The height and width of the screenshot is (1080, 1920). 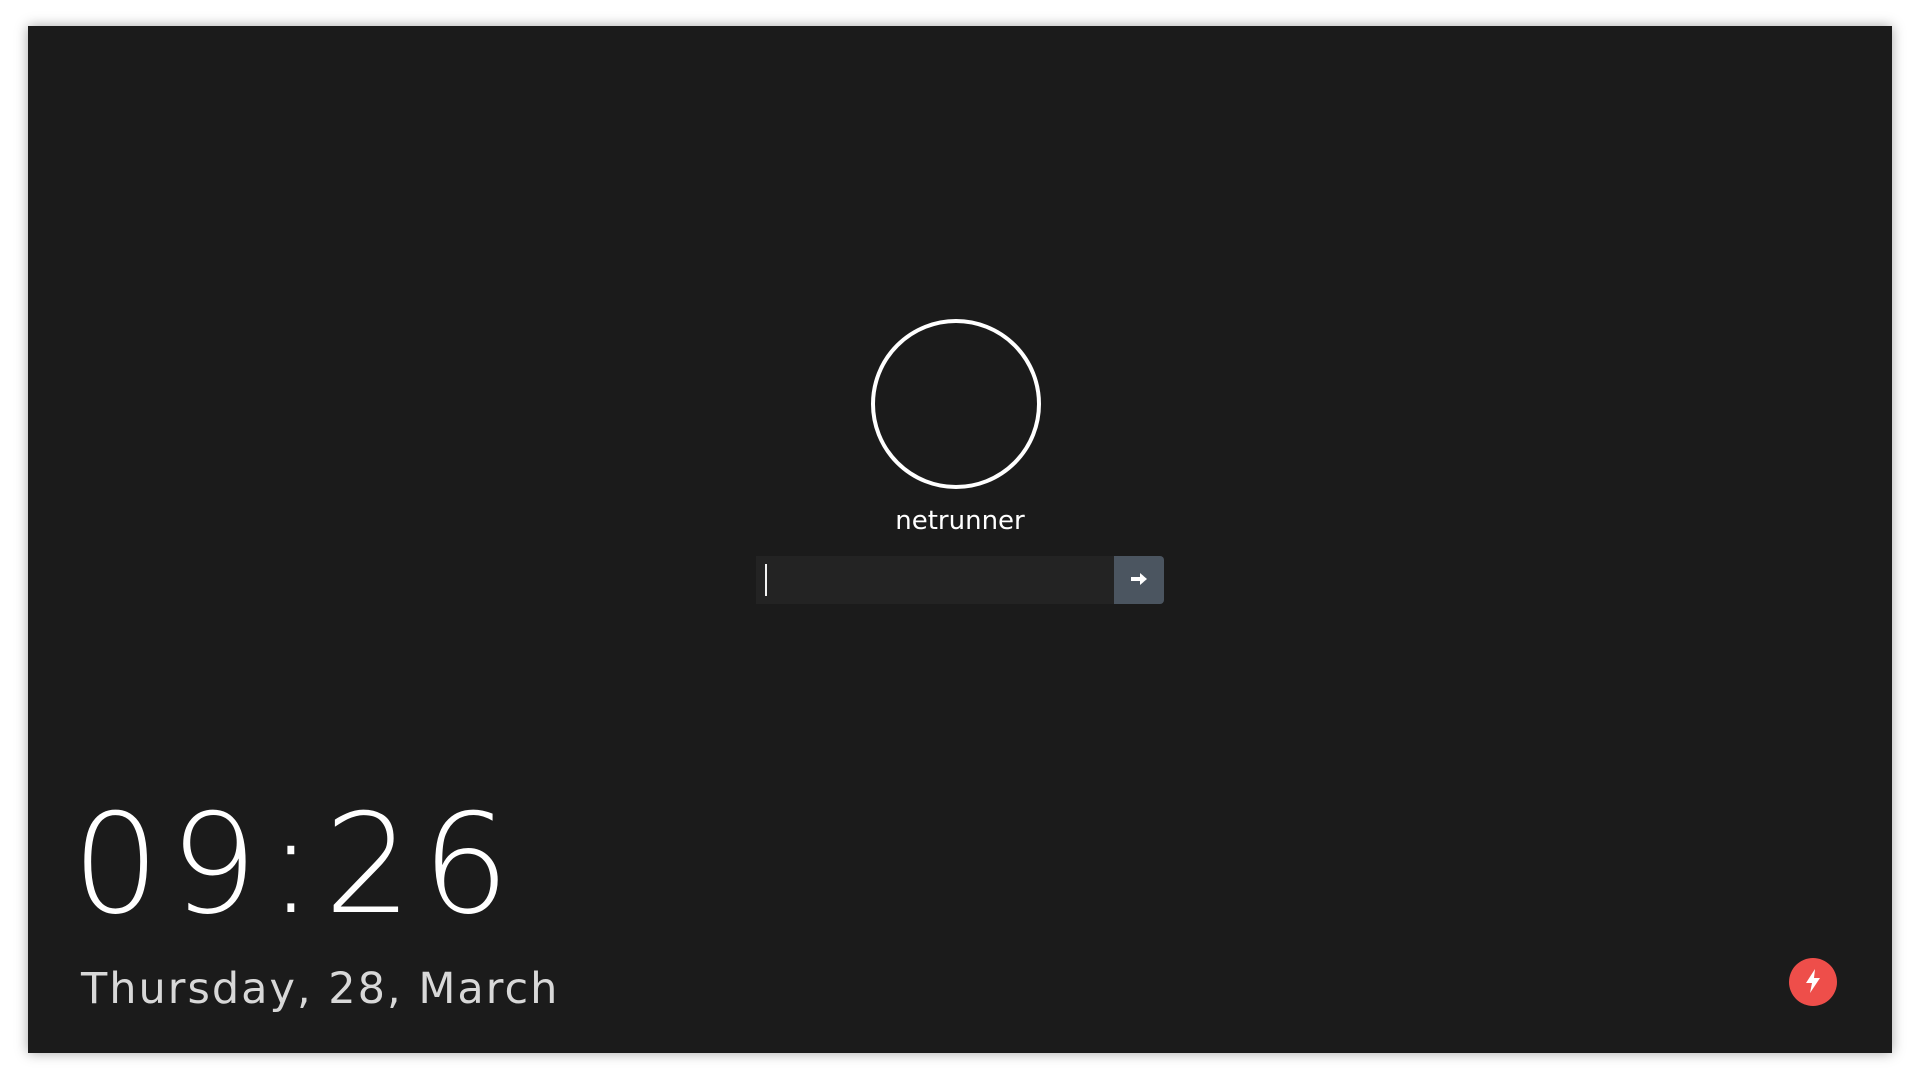 What do you see at coordinates (935, 580) in the screenshot?
I see `password-input` at bounding box center [935, 580].